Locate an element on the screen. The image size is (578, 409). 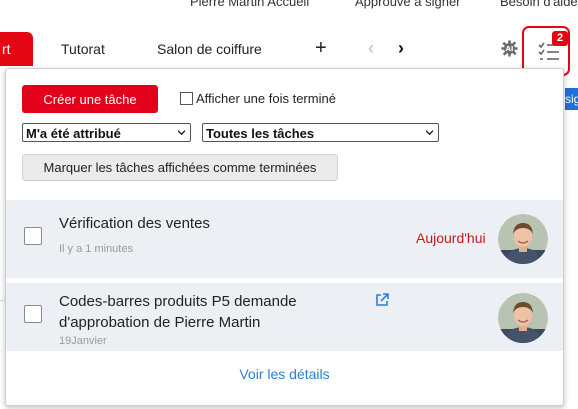
svg-text: AI is located at coordinates (510, 49).